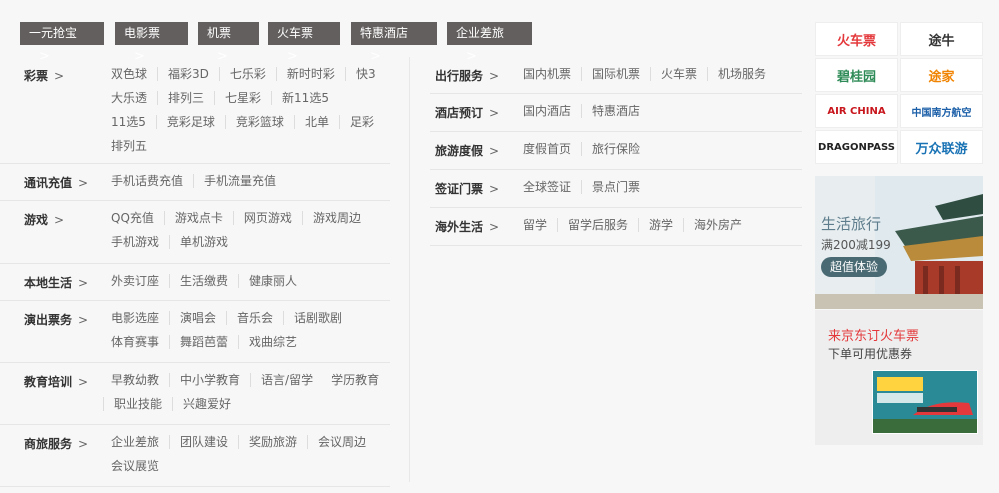 The width and height of the screenshot is (999, 493). Describe the element at coordinates (548, 187) in the screenshot. I see `category-link: 全球签证` at that location.